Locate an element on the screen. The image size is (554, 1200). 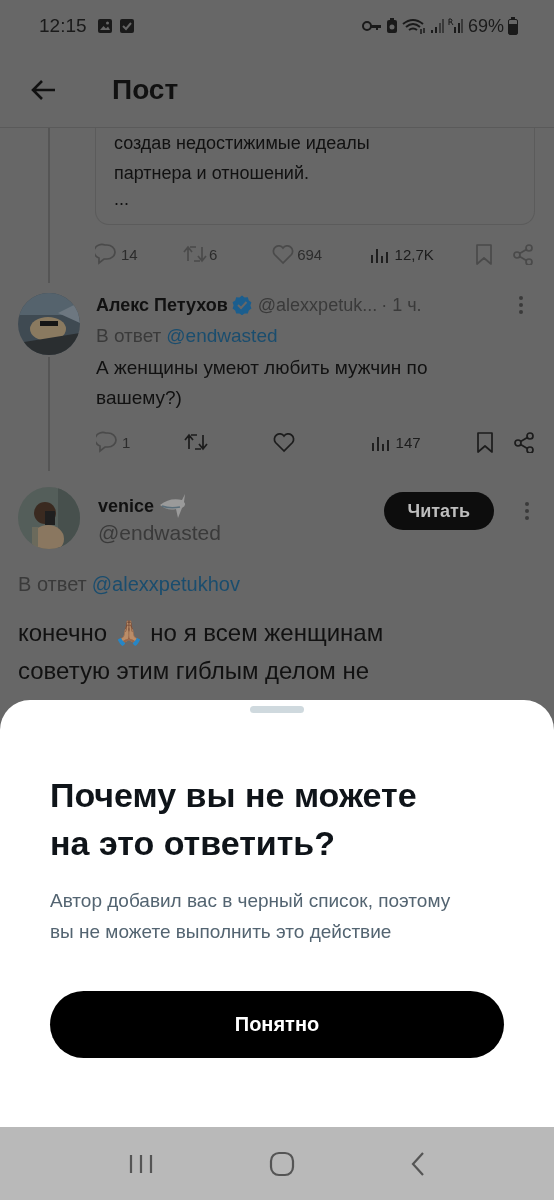
back-nav-button is located at coordinates (418, 1163).